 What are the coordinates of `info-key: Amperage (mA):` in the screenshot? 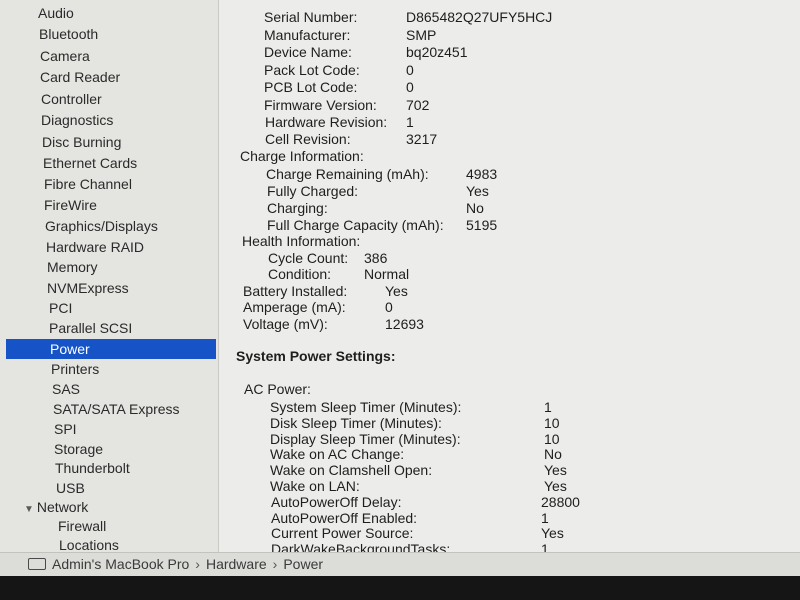 It's located at (294, 307).